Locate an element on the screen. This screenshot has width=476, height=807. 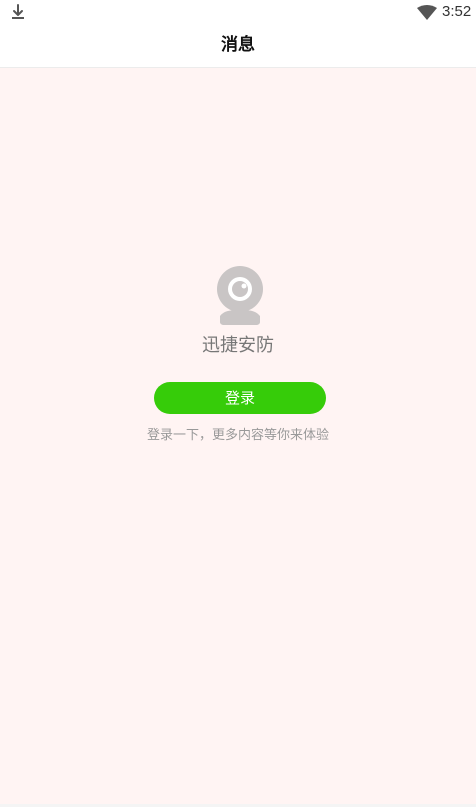
status-time: 3:52 is located at coordinates (457, 11).